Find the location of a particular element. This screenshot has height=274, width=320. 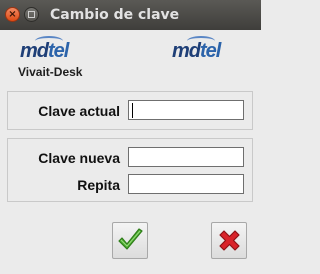

app-name: Vivait-Desk is located at coordinates (50, 72).